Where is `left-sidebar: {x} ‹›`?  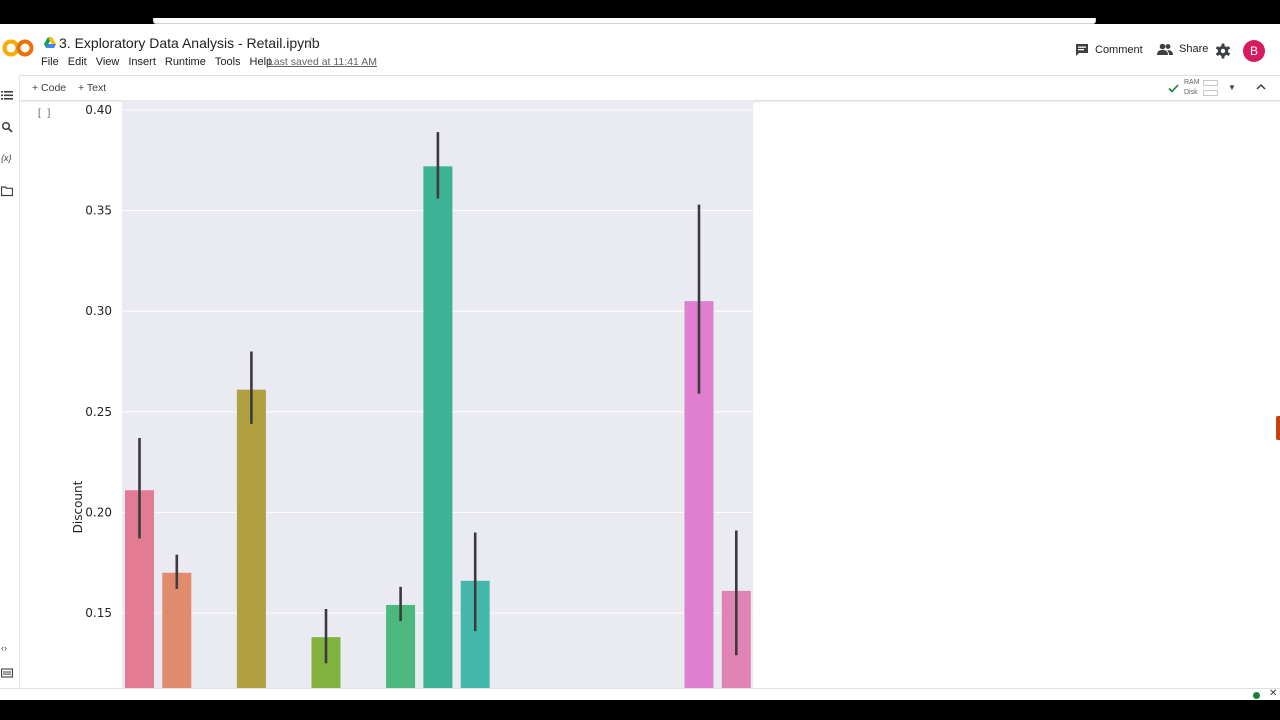 left-sidebar: {x} ‹› is located at coordinates (10, 387).